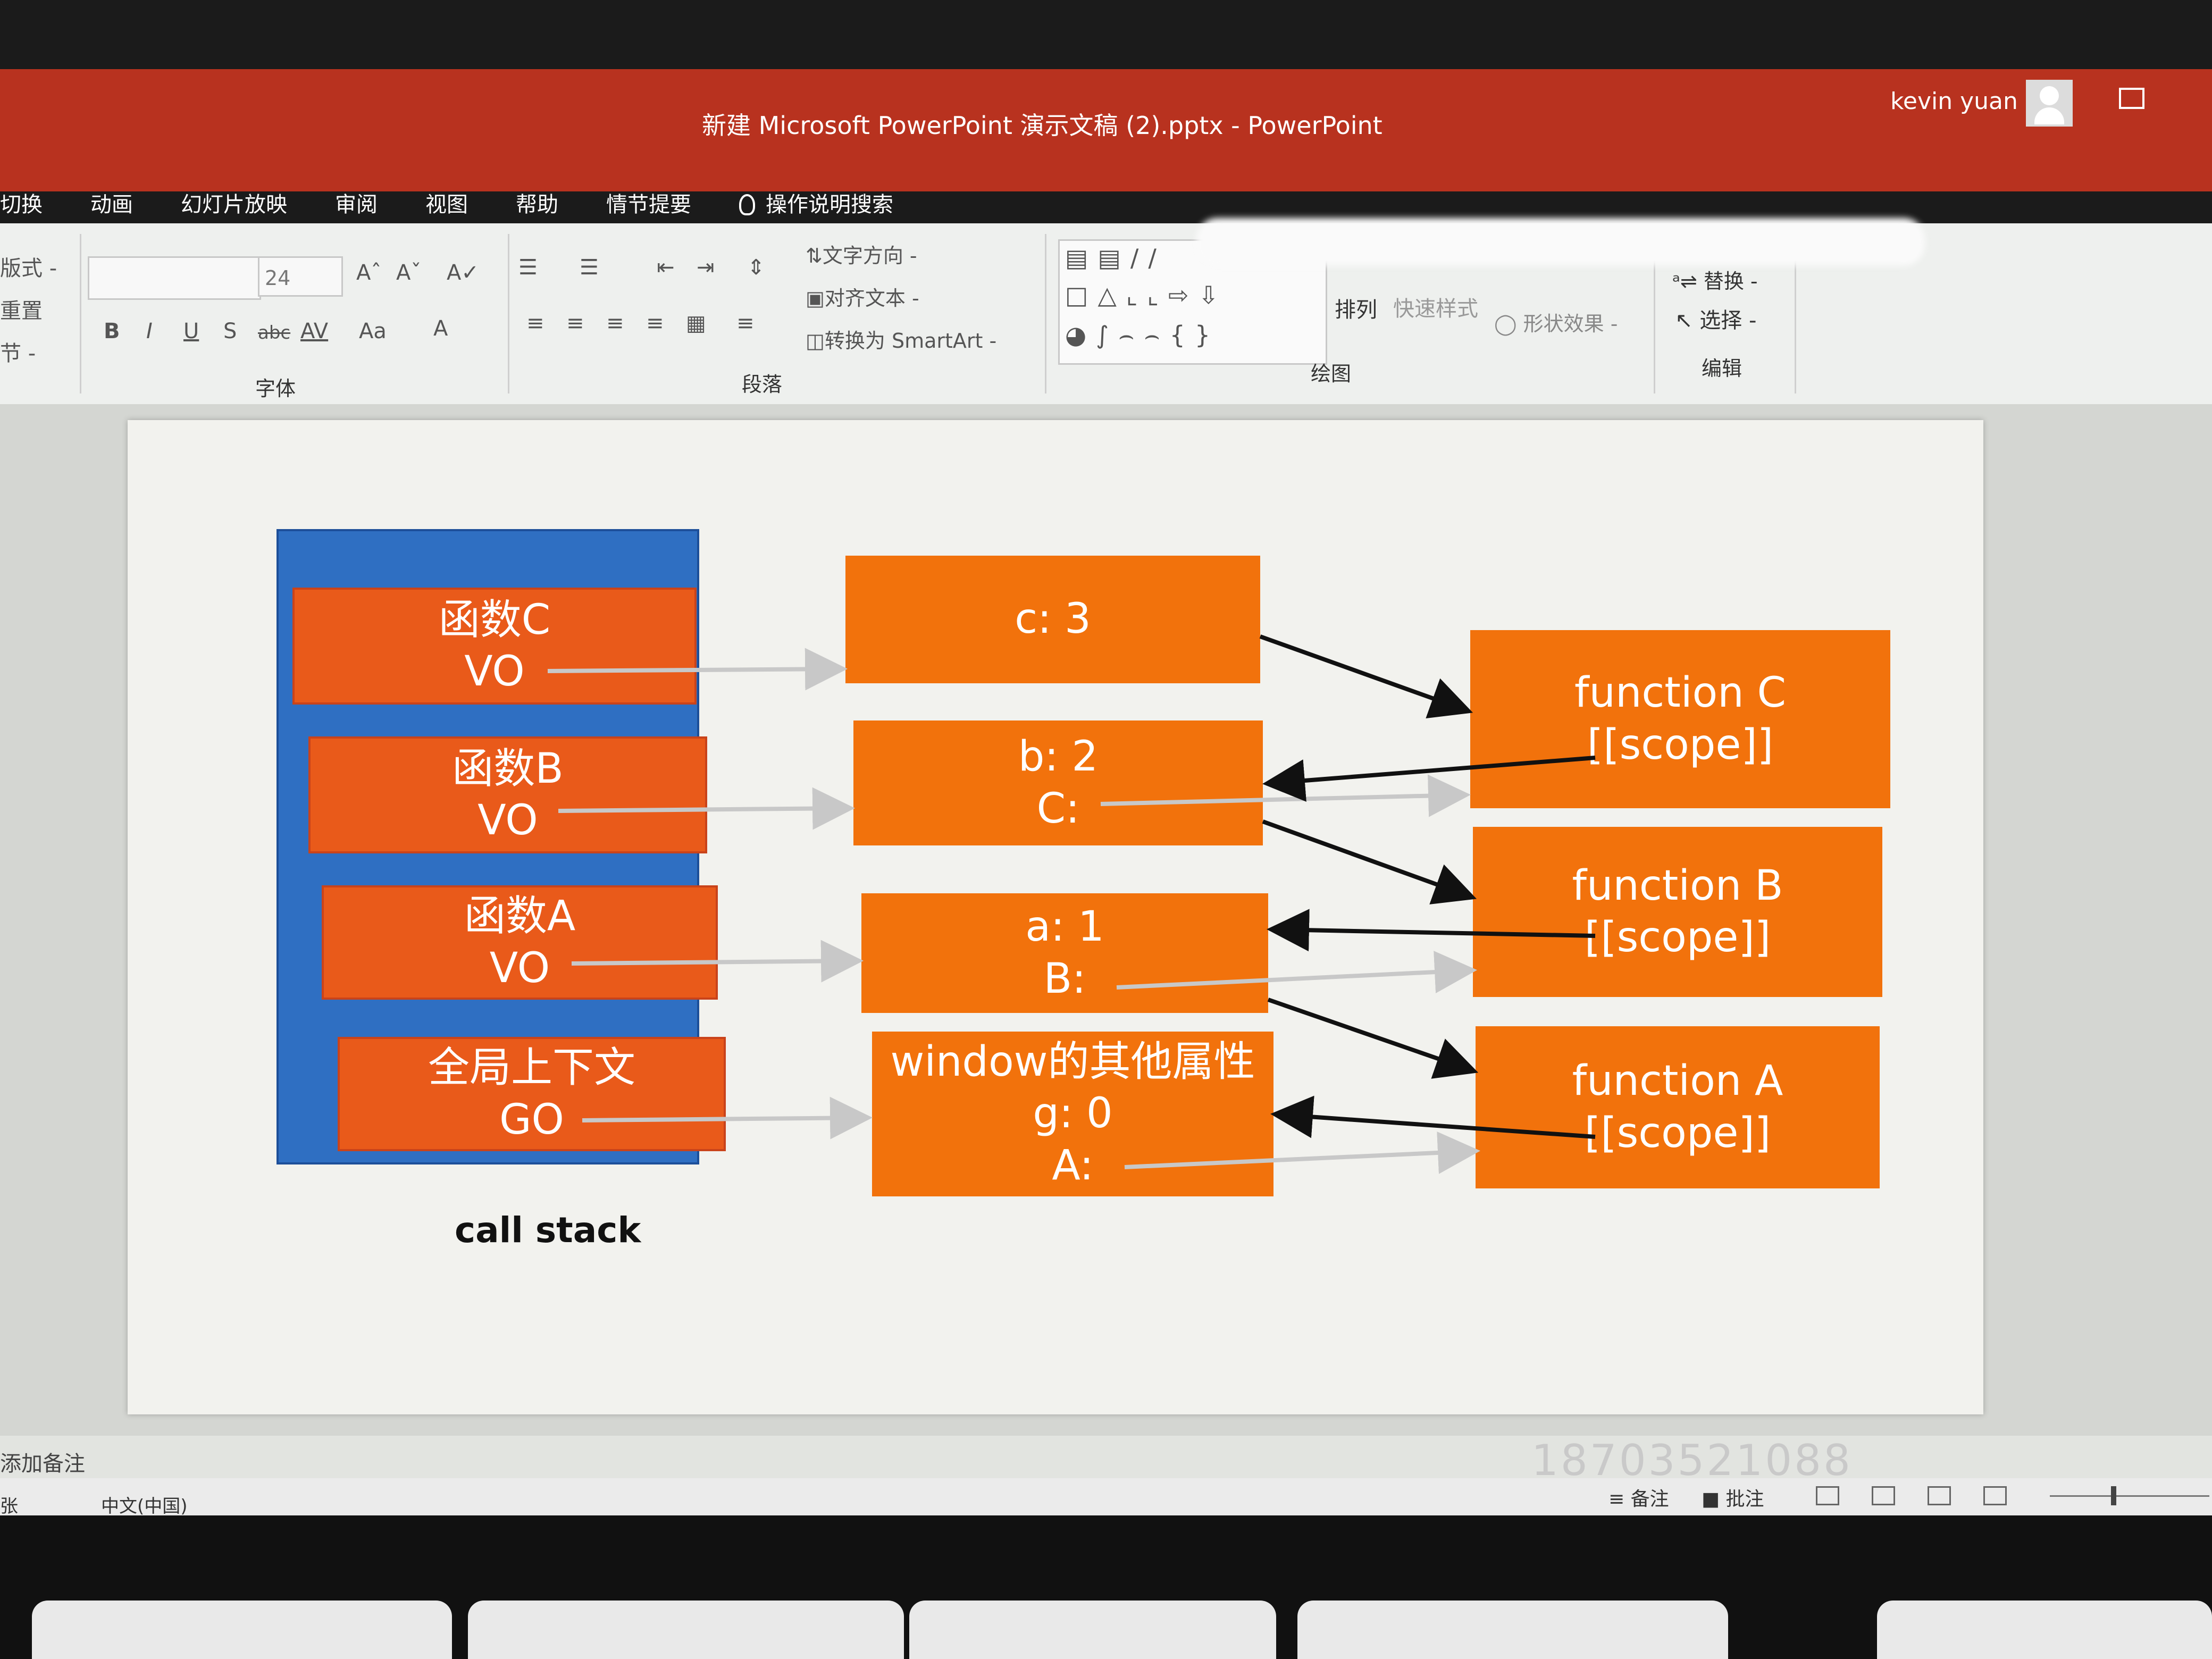 The height and width of the screenshot is (1659, 2212). Describe the element at coordinates (21, 309) in the screenshot. I see `reset-button: 重置` at that location.